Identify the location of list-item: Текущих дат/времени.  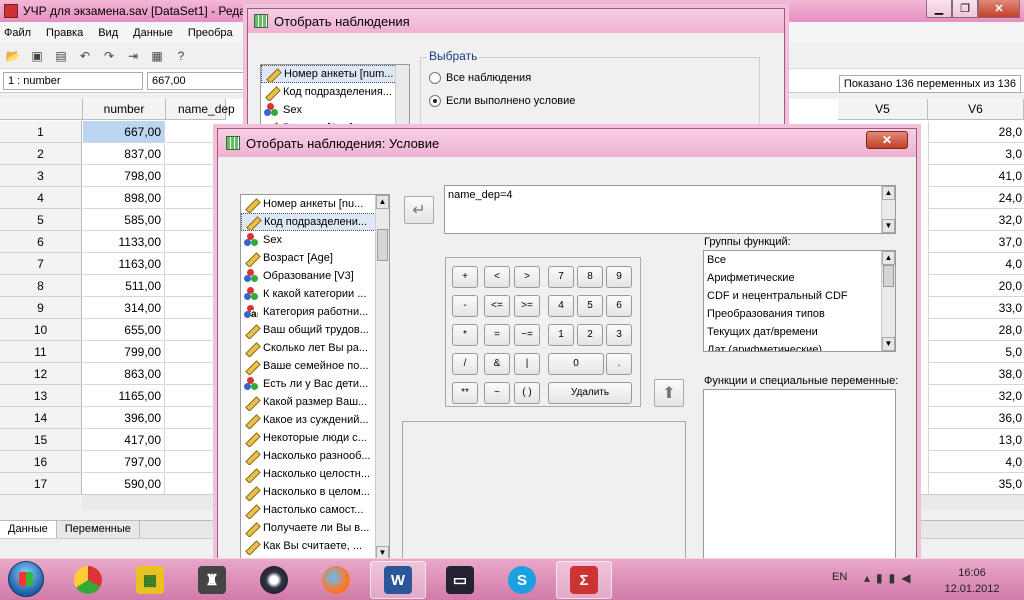
(799, 332).